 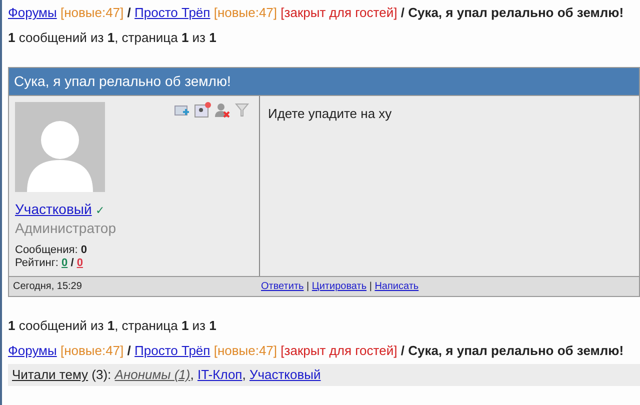 I want to click on user-remove-icon, so click(x=222, y=110).